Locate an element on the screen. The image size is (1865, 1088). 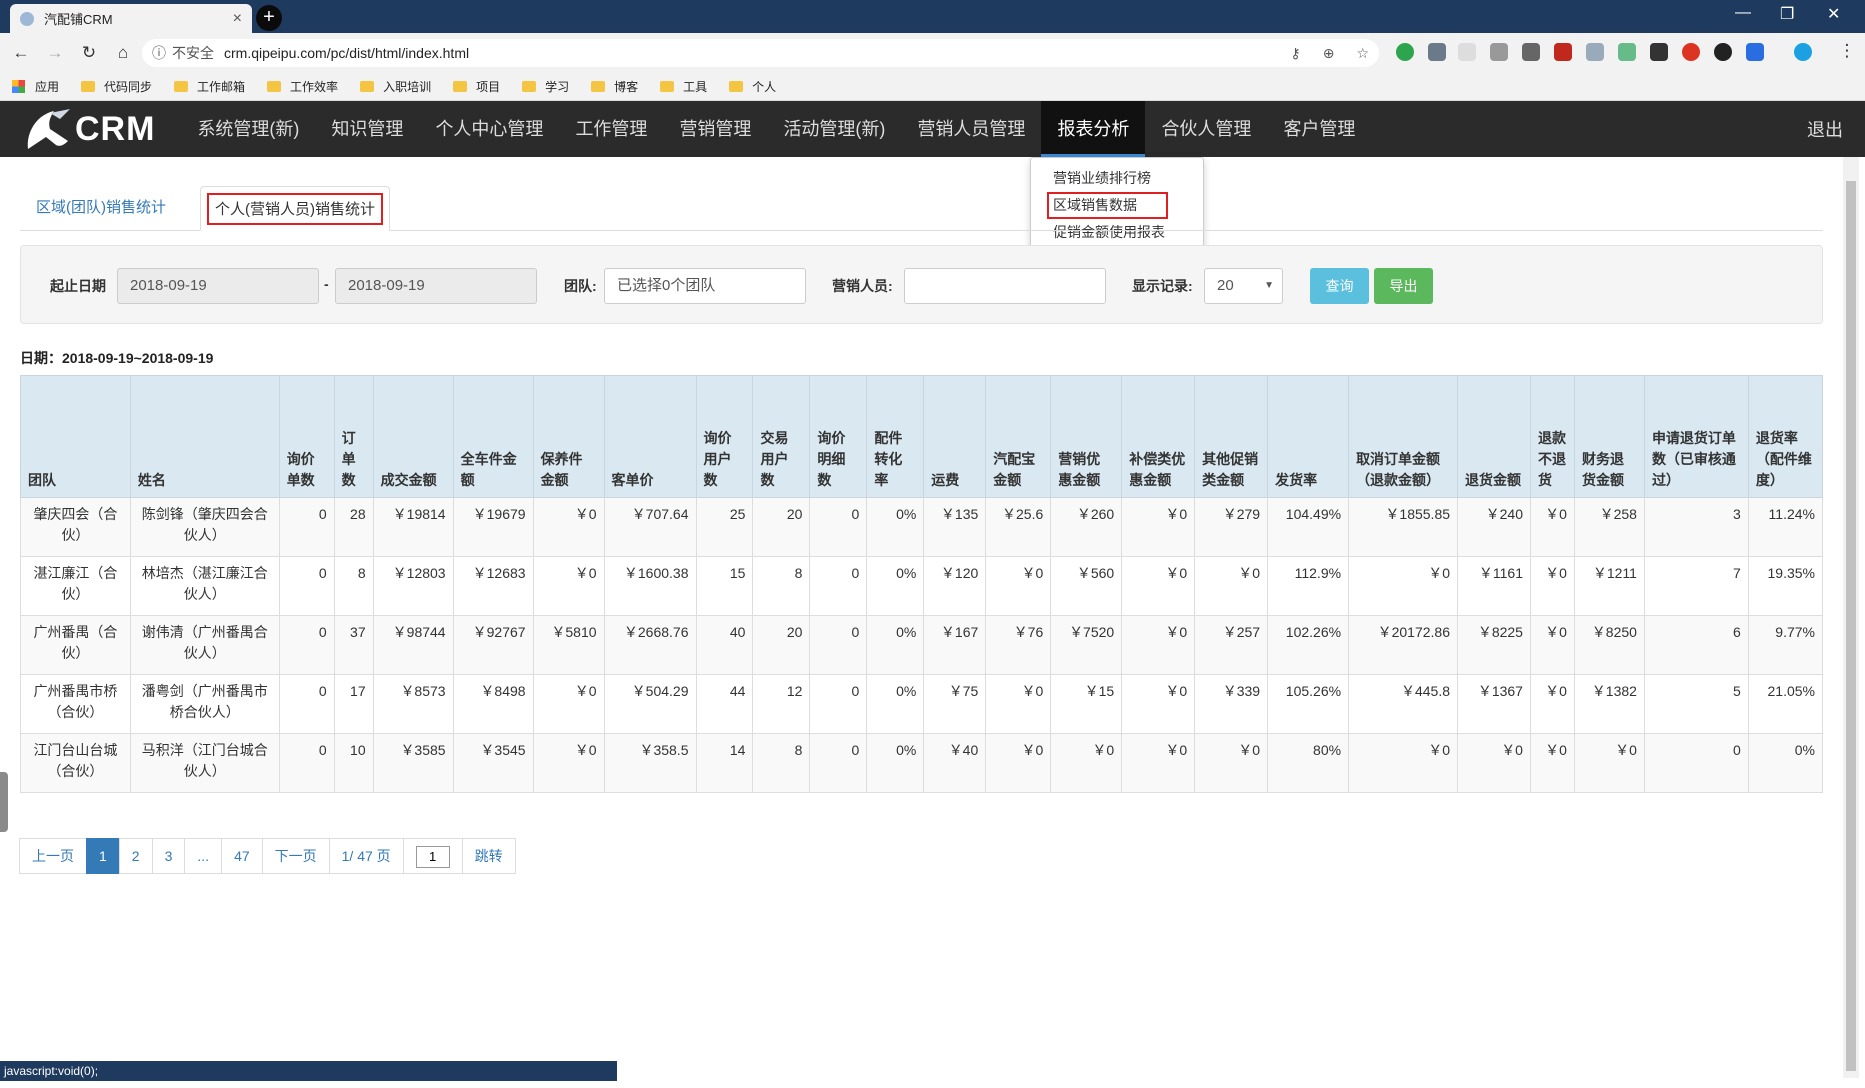
next-page-button: 下一页 is located at coordinates (295, 856).